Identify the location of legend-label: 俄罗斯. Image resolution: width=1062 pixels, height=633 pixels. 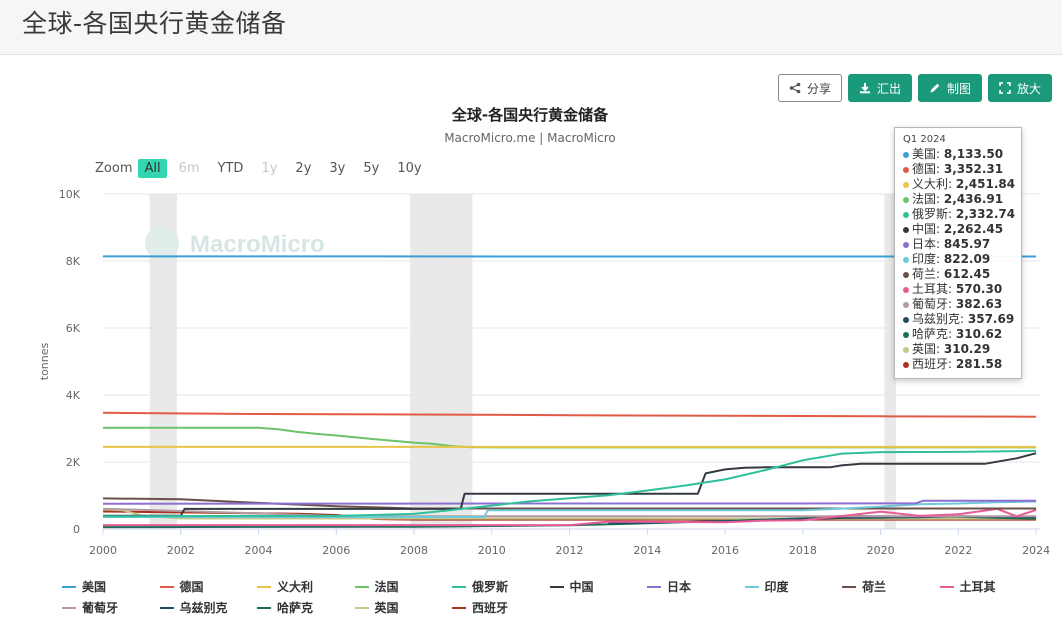
(490, 587).